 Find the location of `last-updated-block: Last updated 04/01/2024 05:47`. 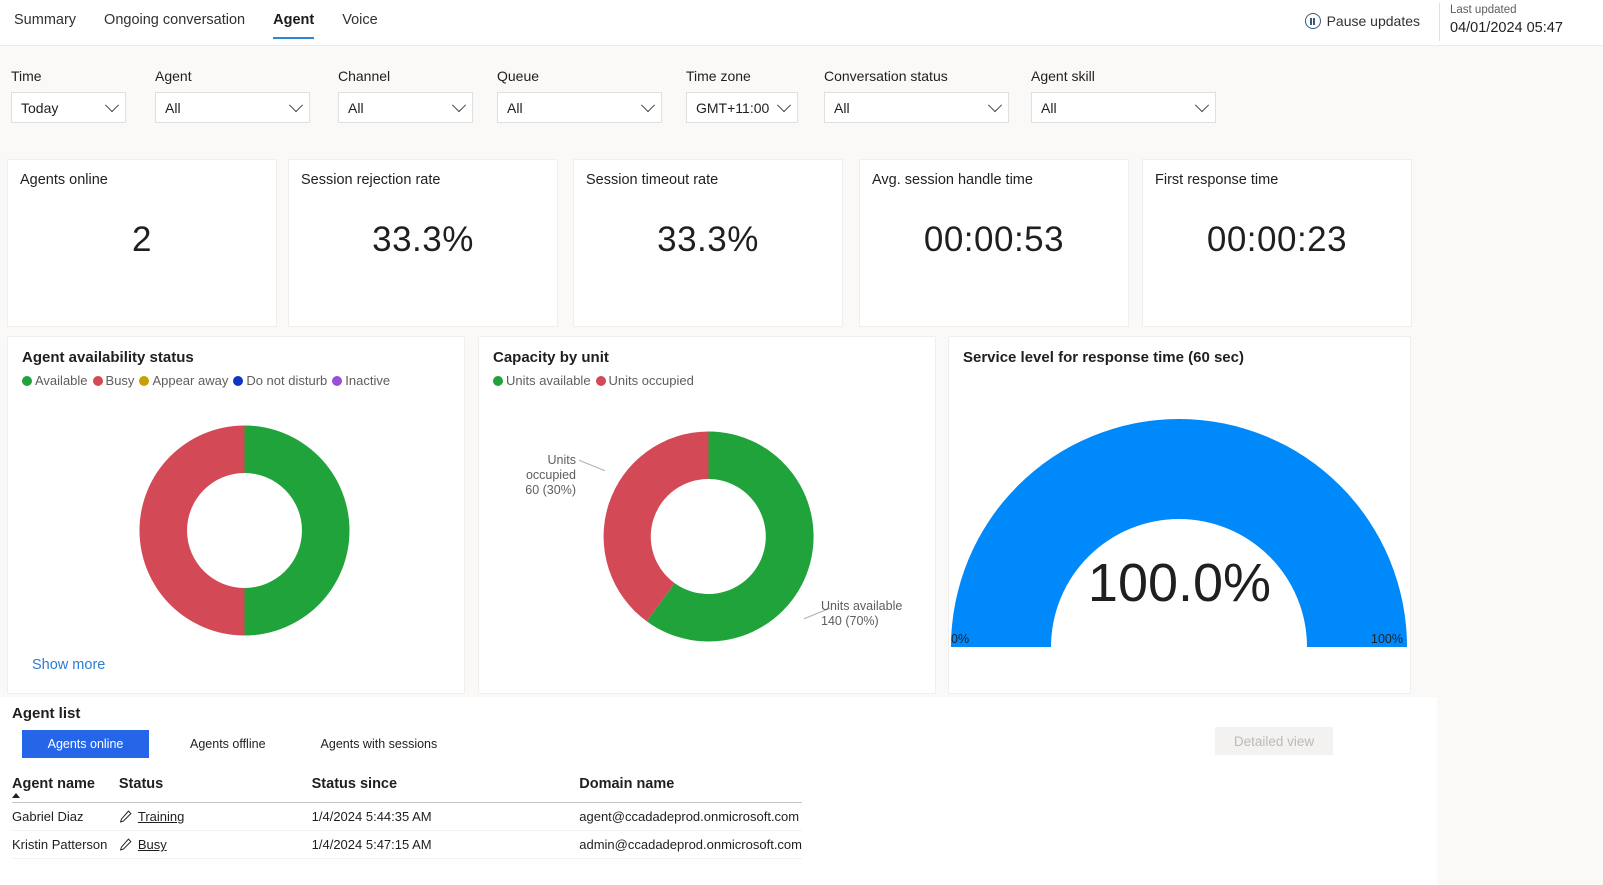

last-updated-block: Last updated 04/01/2024 05:47 is located at coordinates (1521, 20).